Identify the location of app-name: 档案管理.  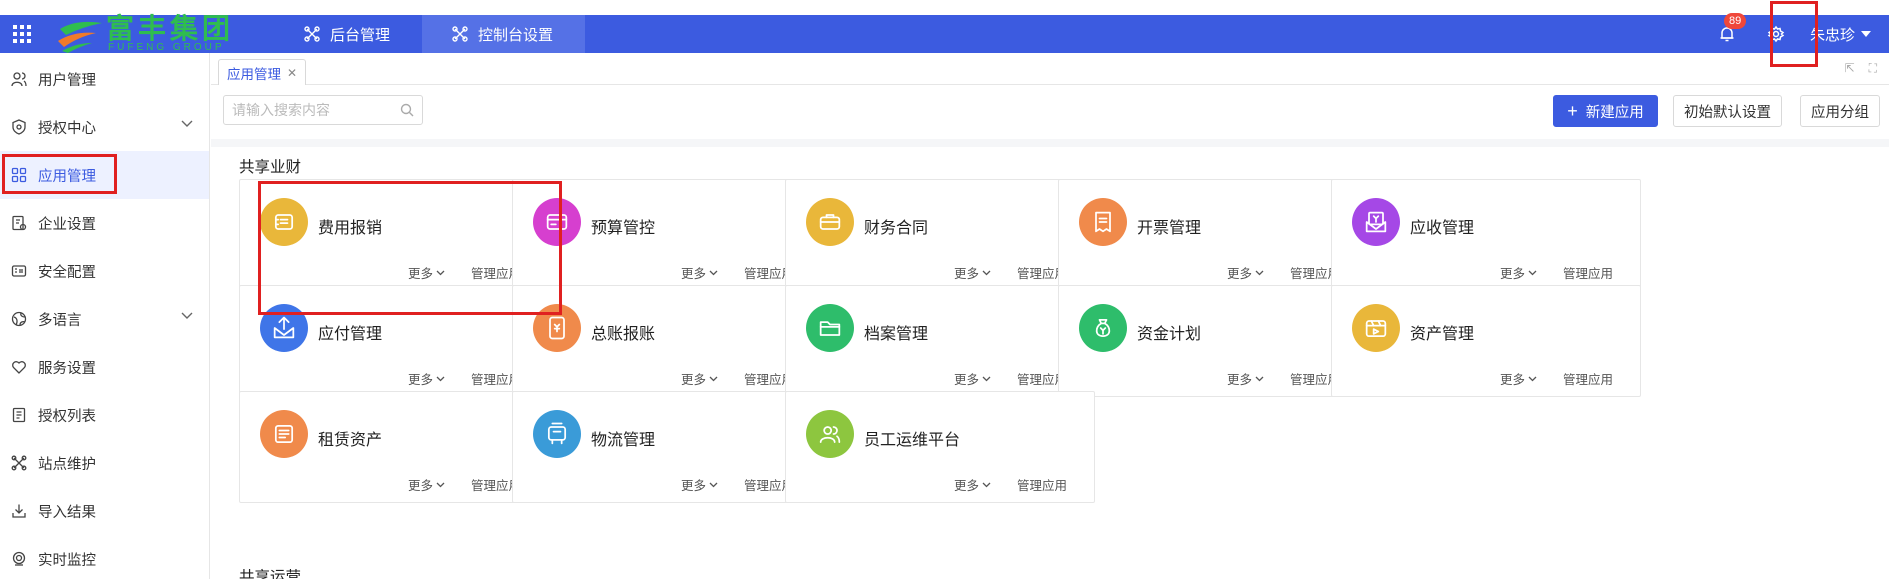
(896, 334).